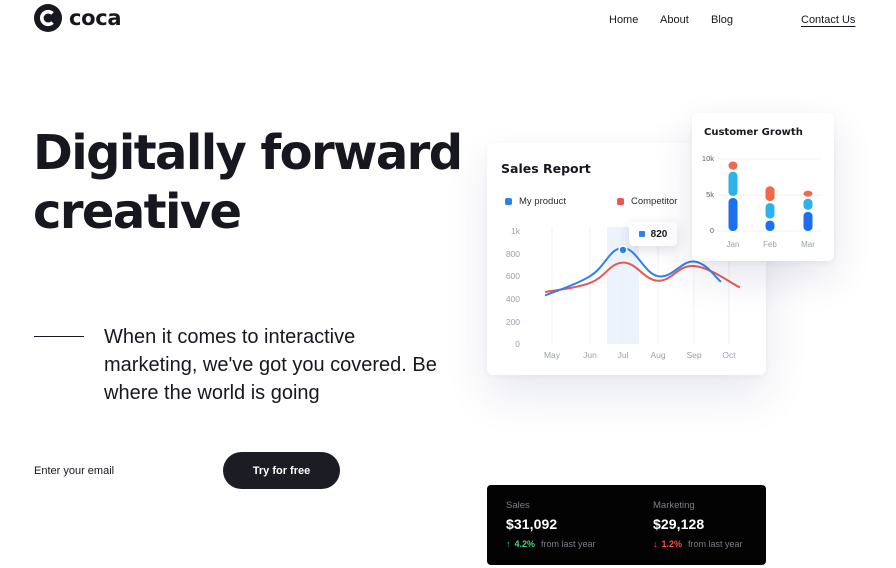 The image size is (896, 568). What do you see at coordinates (623, 20) in the screenshot?
I see `nav-home: Home` at bounding box center [623, 20].